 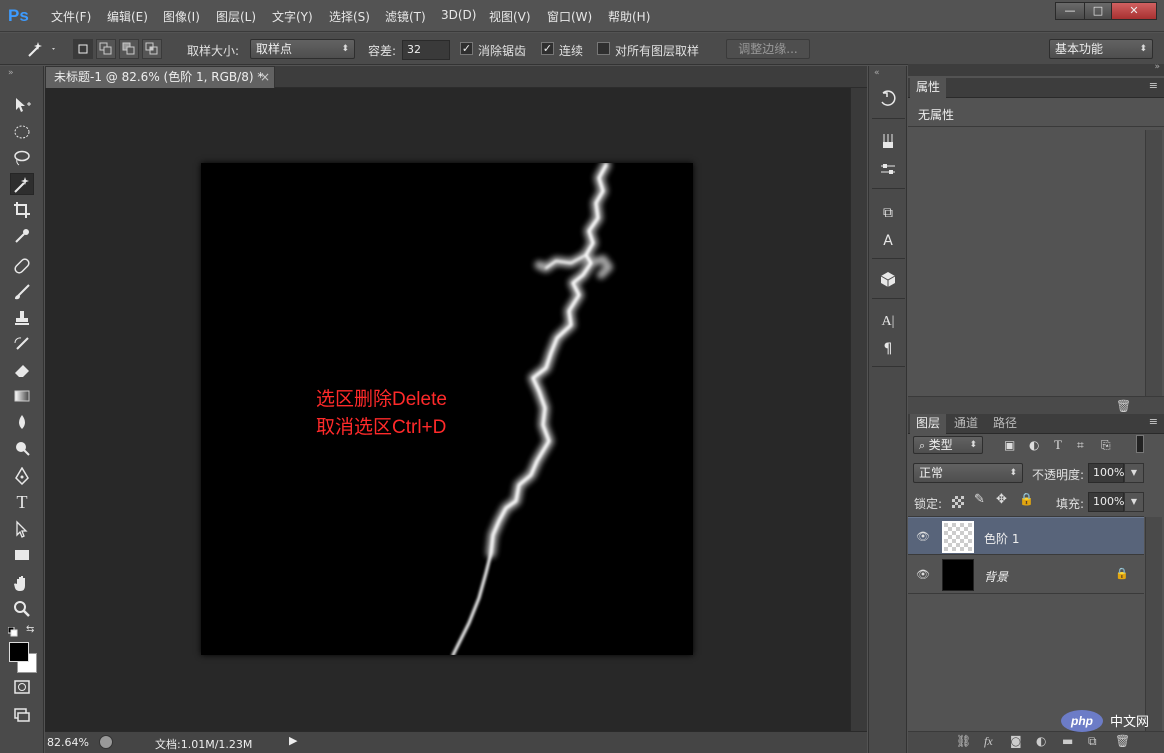 I want to click on tab-properties: 属性, so click(x=928, y=88).